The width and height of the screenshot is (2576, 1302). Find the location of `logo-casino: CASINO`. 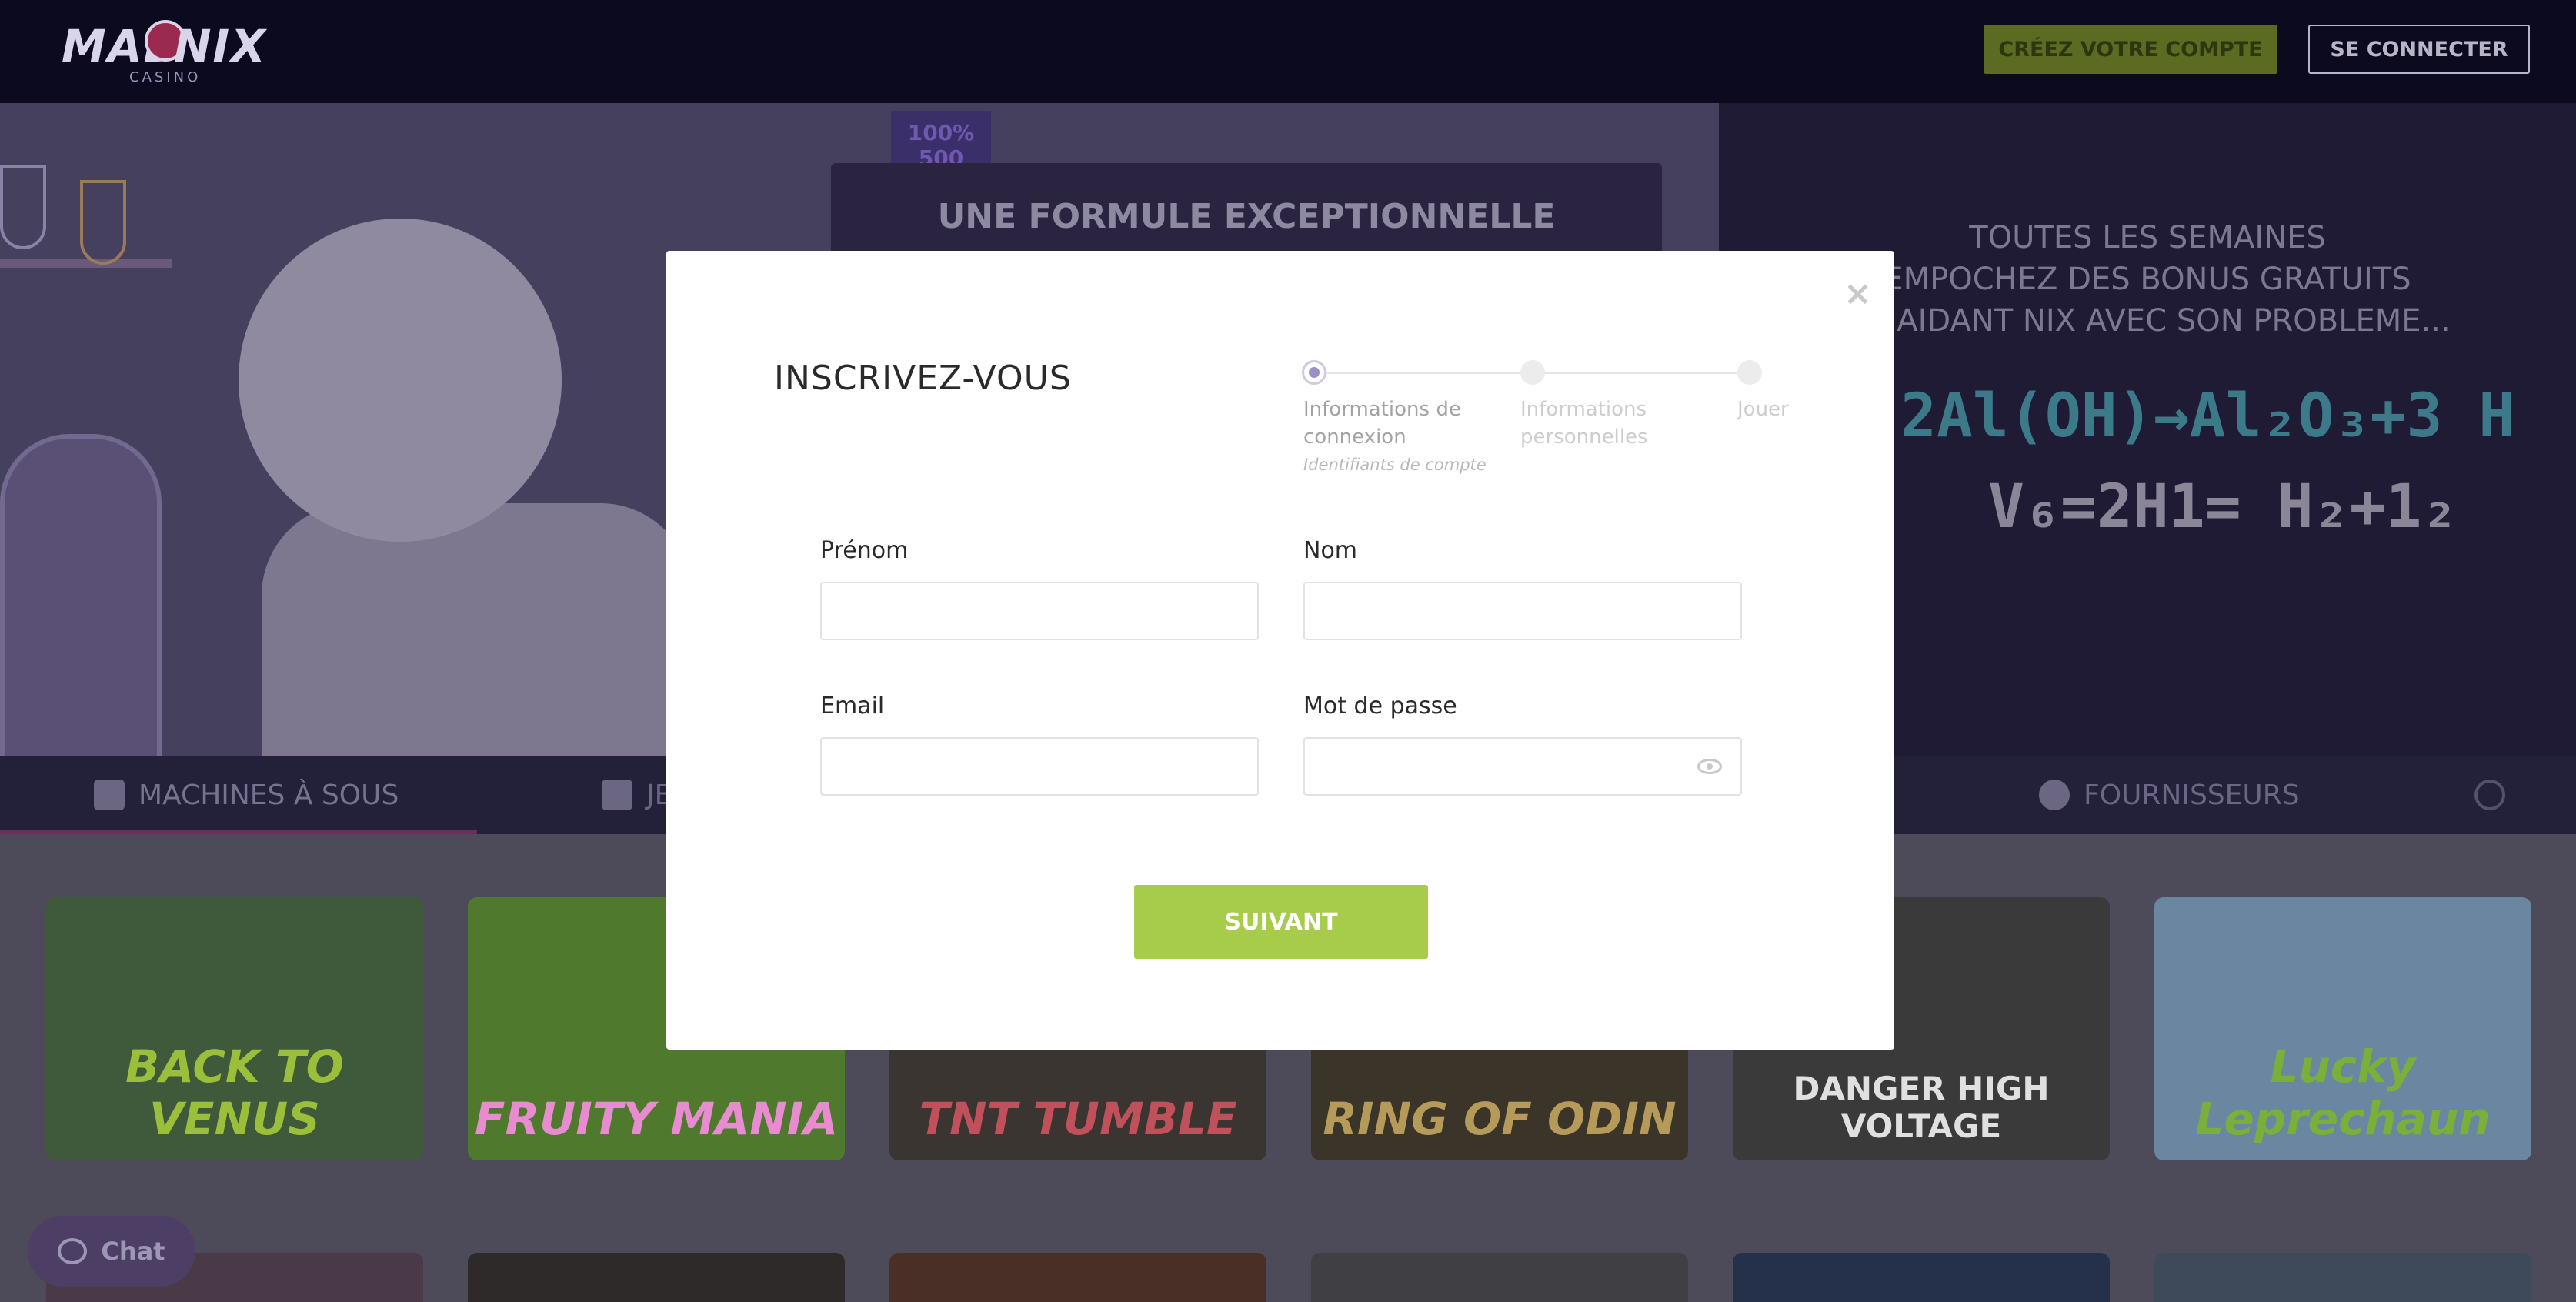

logo-casino: CASINO is located at coordinates (165, 77).